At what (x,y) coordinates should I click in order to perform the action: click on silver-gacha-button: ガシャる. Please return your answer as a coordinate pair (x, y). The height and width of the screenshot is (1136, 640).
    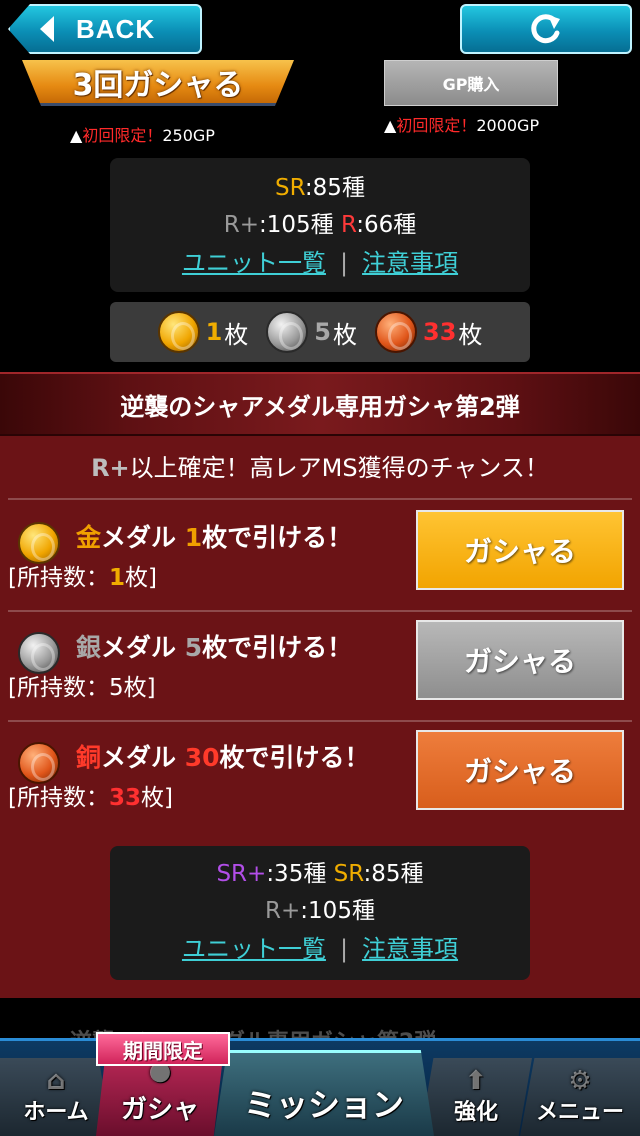
    Looking at the image, I should click on (520, 660).